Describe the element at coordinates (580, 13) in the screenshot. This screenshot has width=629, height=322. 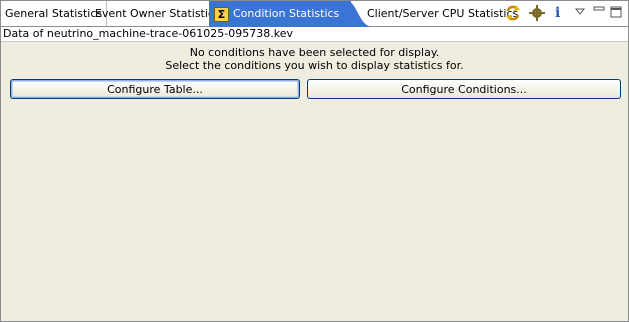
I see `view-menu-icon` at that location.